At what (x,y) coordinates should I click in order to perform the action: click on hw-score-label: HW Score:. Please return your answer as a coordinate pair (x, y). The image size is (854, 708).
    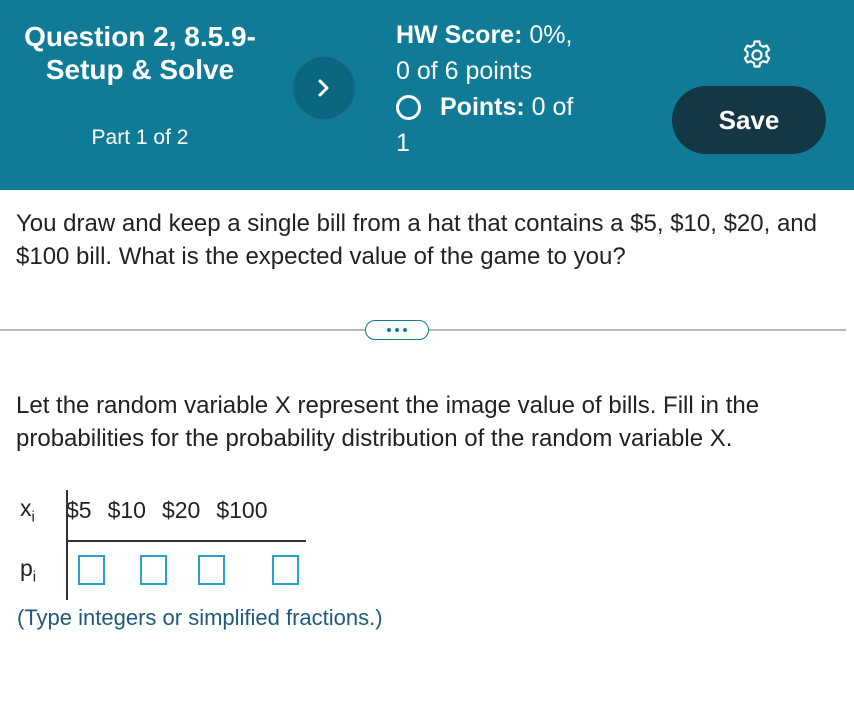
    Looking at the image, I should click on (459, 35).